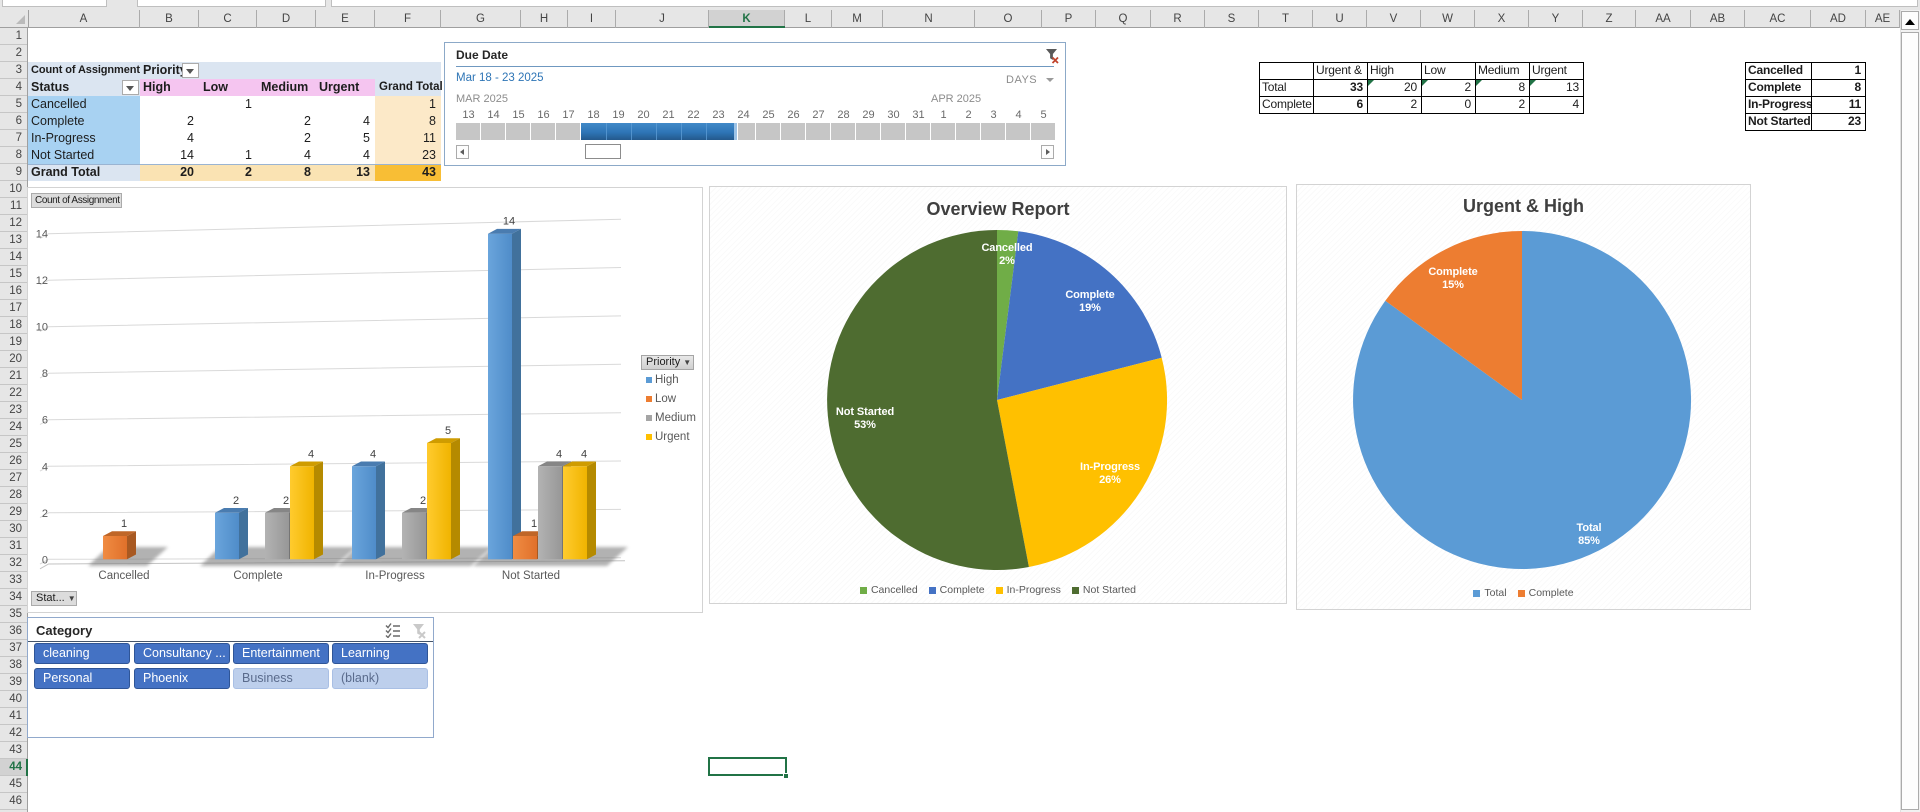  What do you see at coordinates (45, 421) in the screenshot?
I see `svg-text: 6` at bounding box center [45, 421].